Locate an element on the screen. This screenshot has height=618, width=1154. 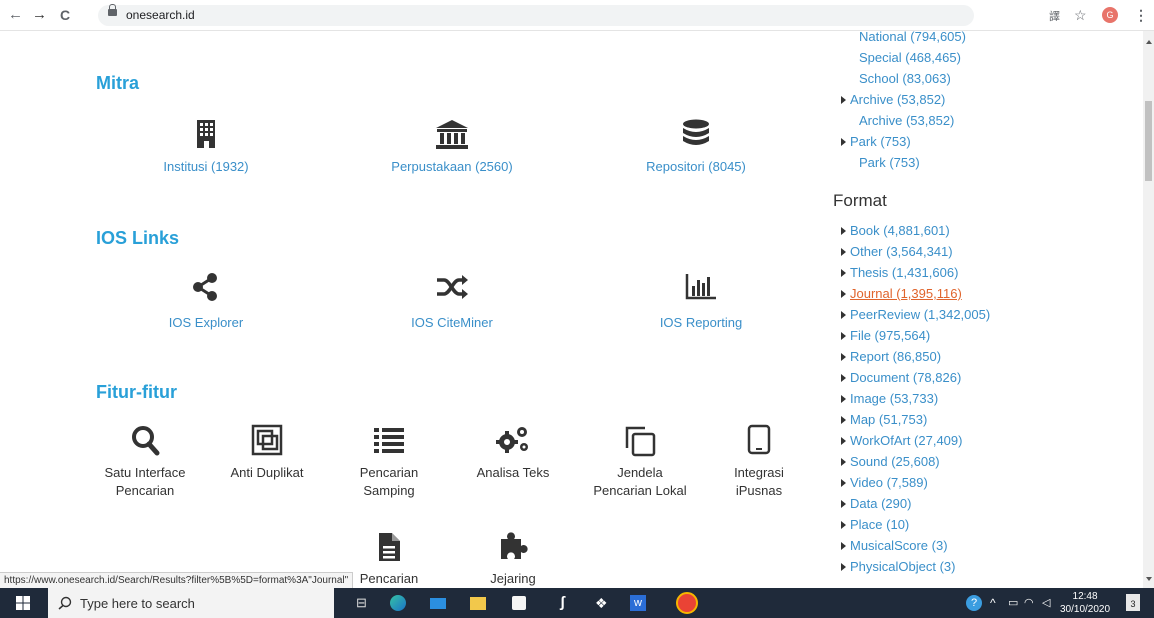
format-facet-item: Video (7,589) is located at coordinates (884, 482).